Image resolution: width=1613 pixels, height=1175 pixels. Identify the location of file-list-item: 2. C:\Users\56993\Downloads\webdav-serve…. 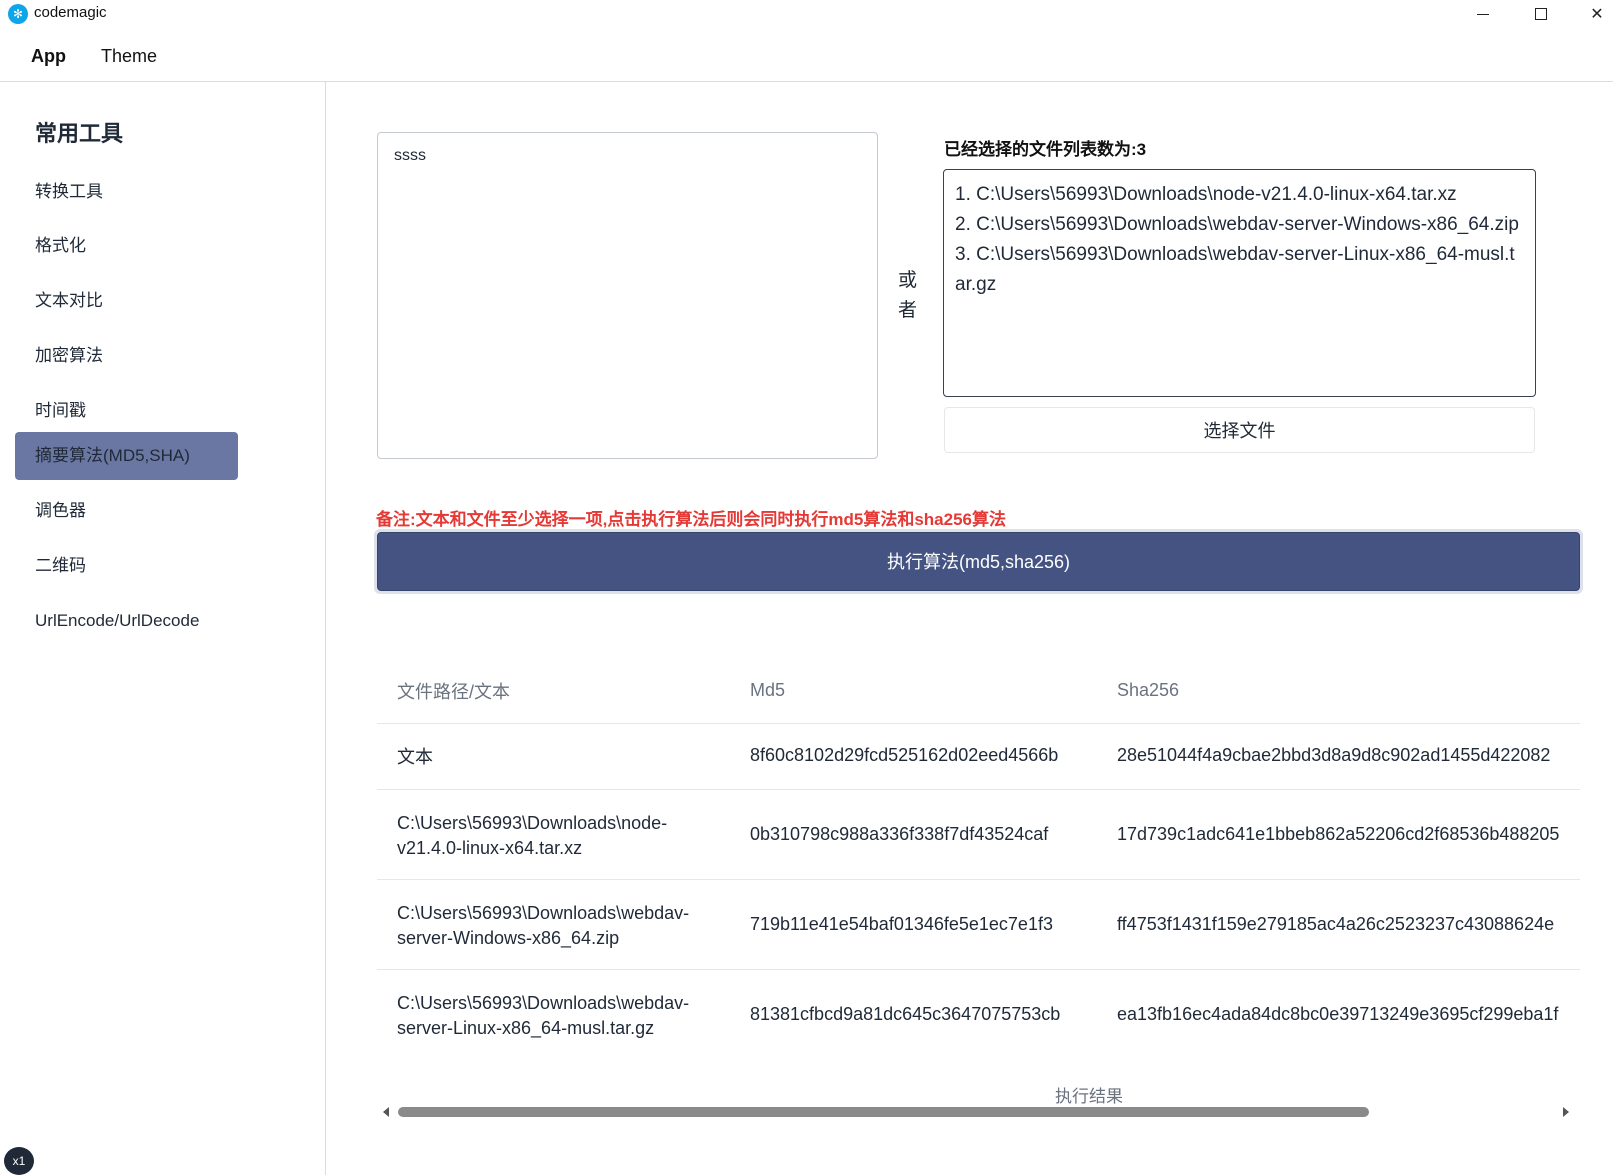
(1237, 224).